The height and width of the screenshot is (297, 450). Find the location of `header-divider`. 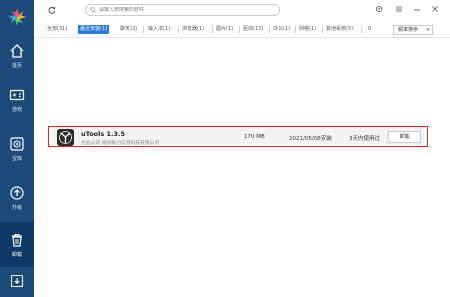

header-divider is located at coordinates (242, 37).